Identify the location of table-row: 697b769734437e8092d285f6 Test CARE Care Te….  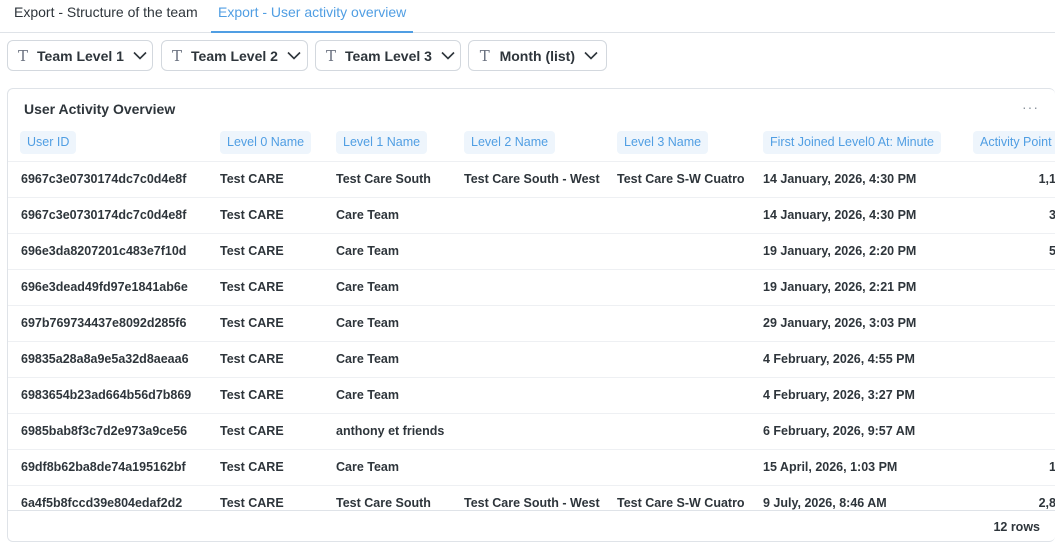
(531, 323).